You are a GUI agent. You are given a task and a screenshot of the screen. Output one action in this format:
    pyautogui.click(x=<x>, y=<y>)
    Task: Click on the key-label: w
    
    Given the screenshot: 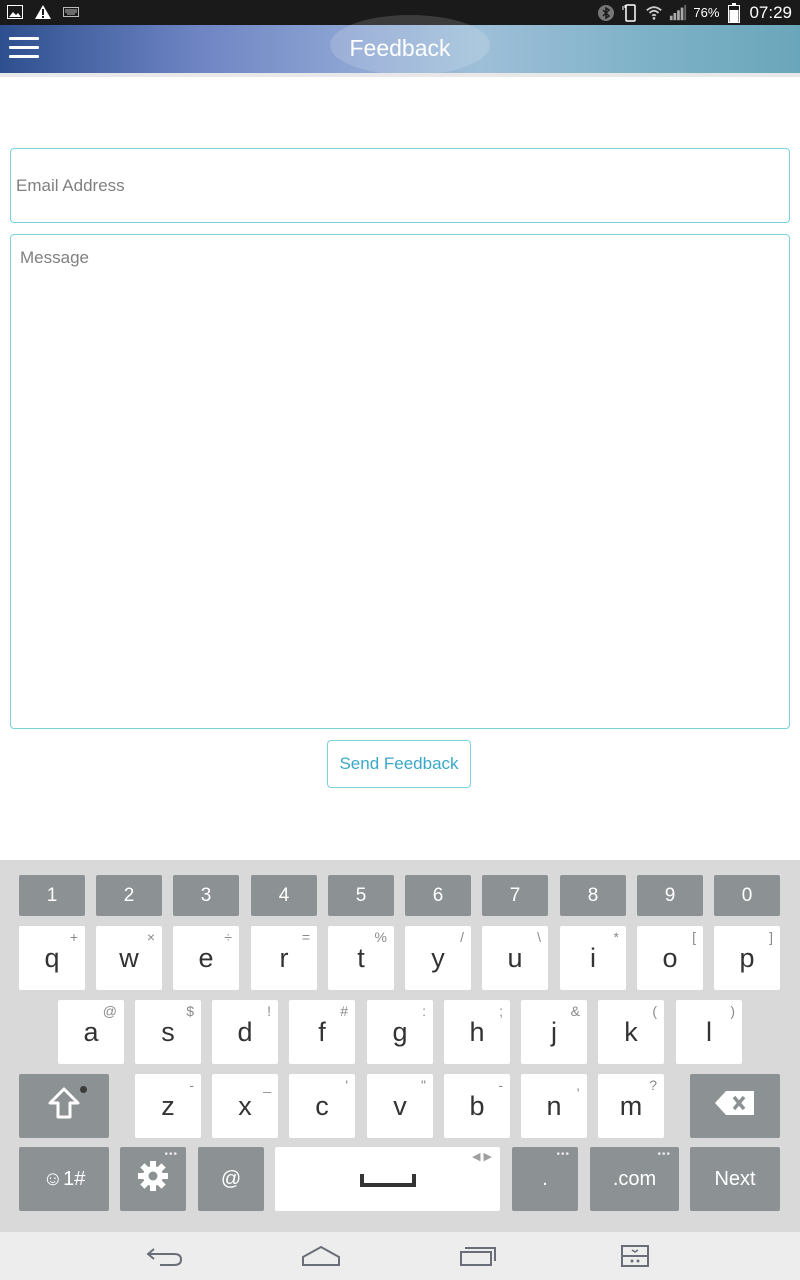 What is the action you would take?
    pyautogui.click(x=129, y=957)
    